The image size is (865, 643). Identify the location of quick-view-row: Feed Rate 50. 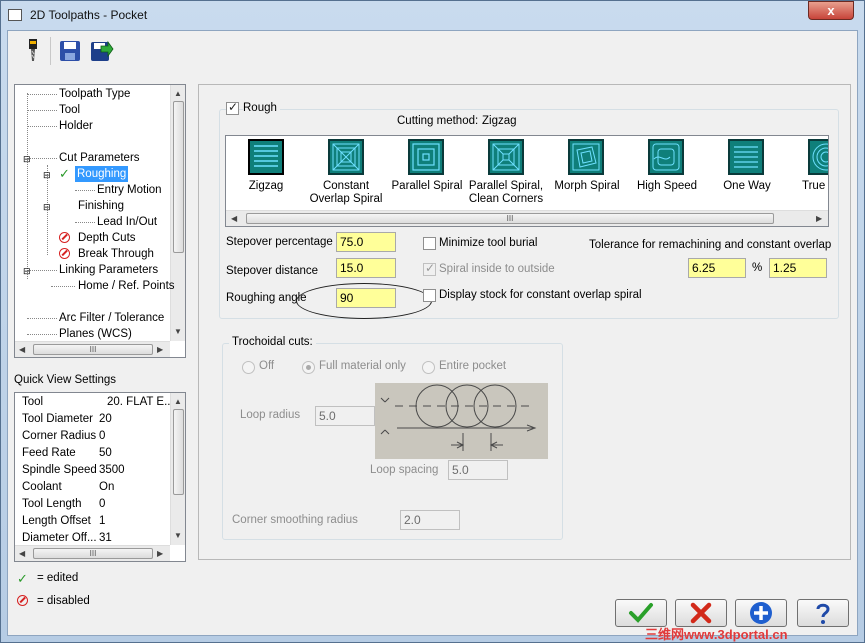
(67, 453).